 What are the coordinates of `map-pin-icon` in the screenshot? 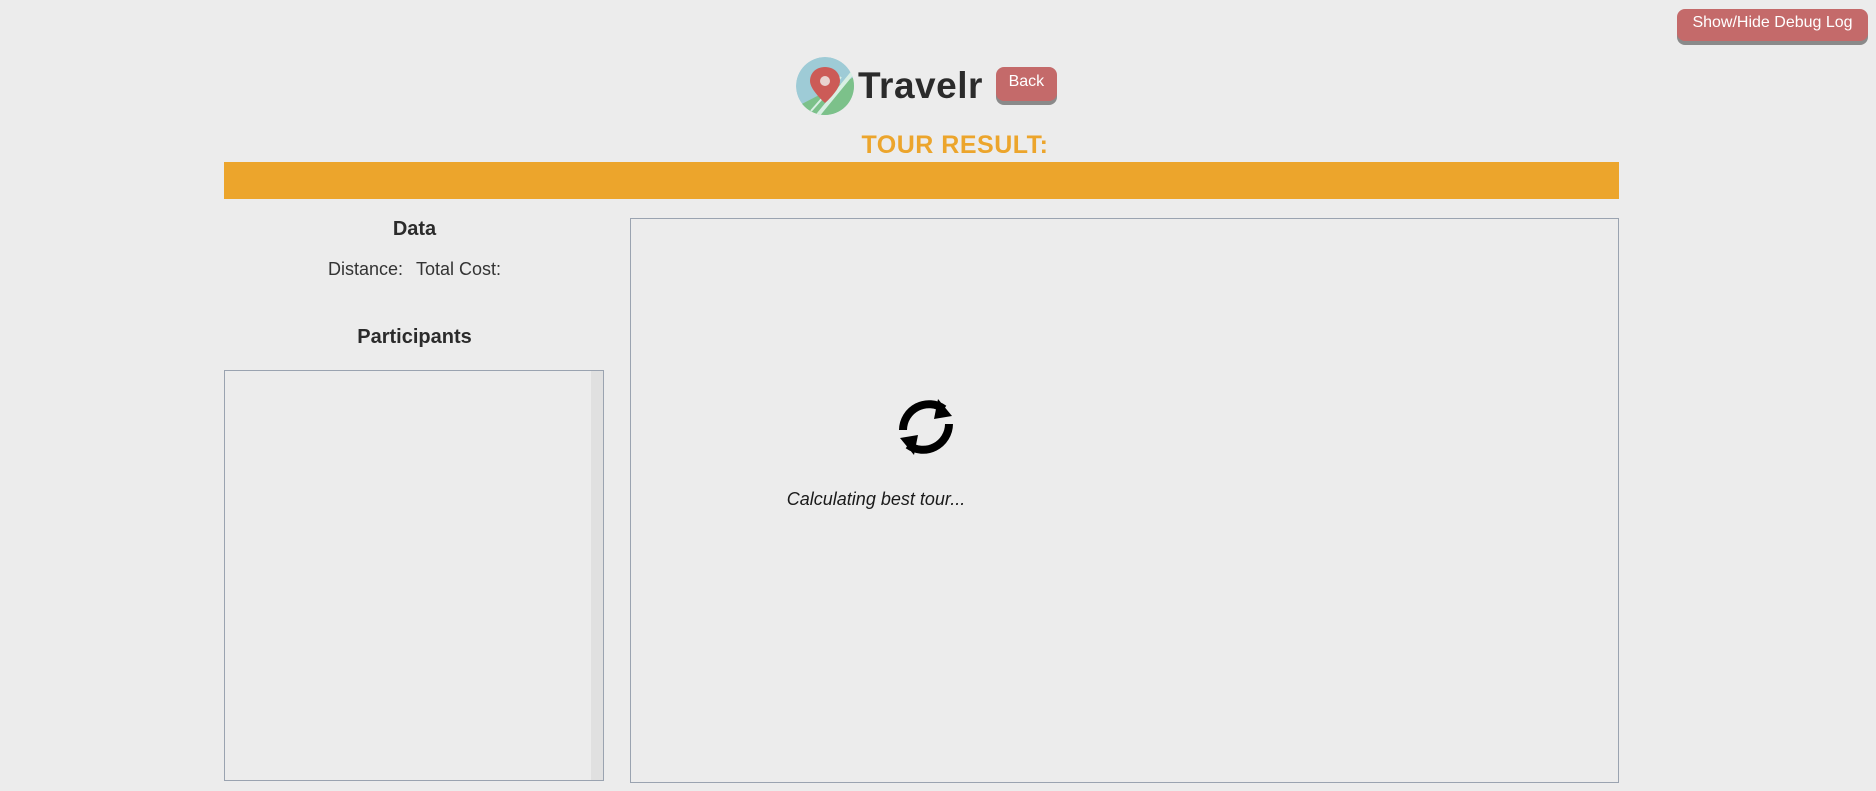 It's located at (825, 86).